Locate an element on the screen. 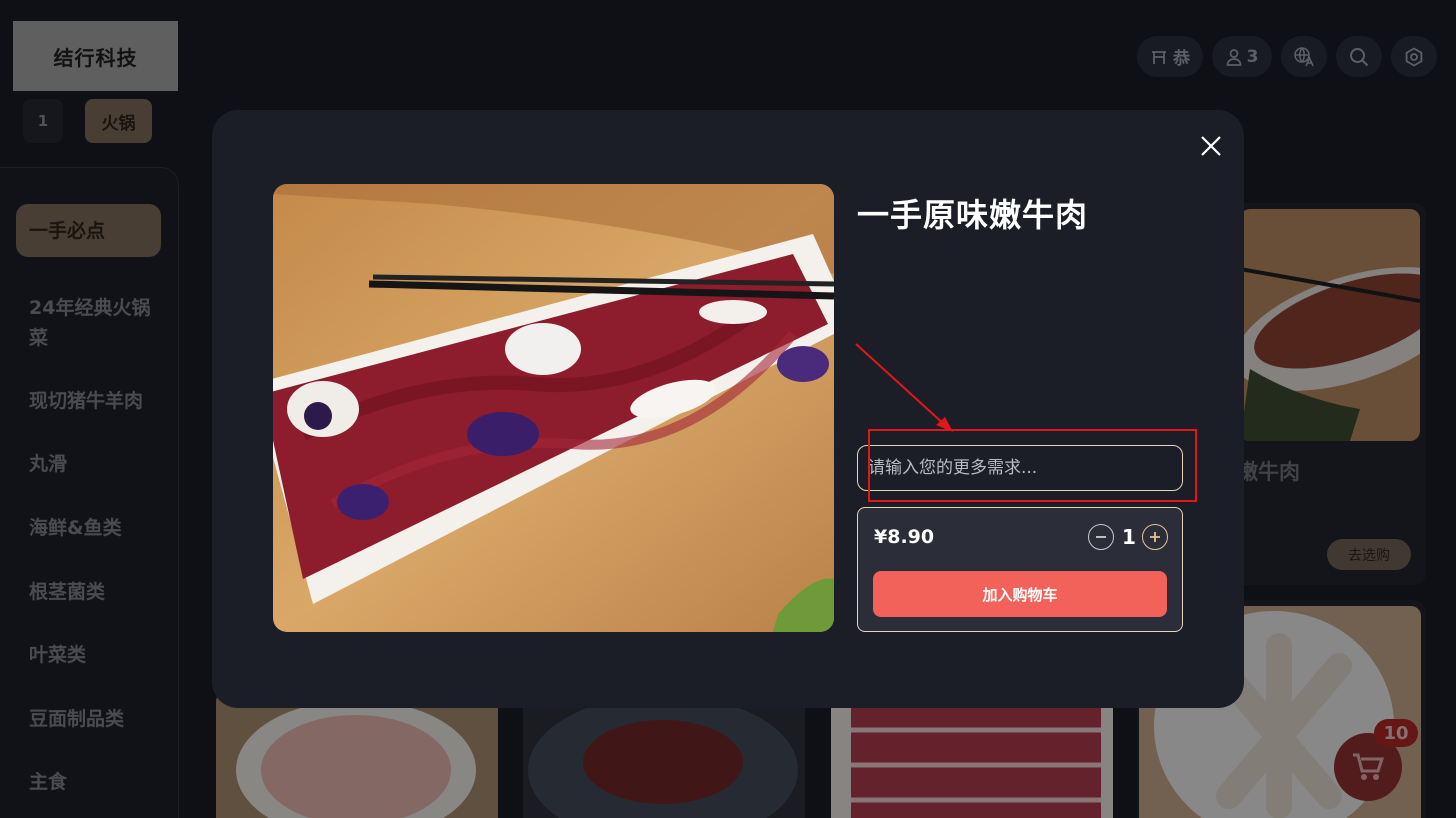 The width and height of the screenshot is (1456, 818). top-toolbar: 恭 3 is located at coordinates (1287, 56).